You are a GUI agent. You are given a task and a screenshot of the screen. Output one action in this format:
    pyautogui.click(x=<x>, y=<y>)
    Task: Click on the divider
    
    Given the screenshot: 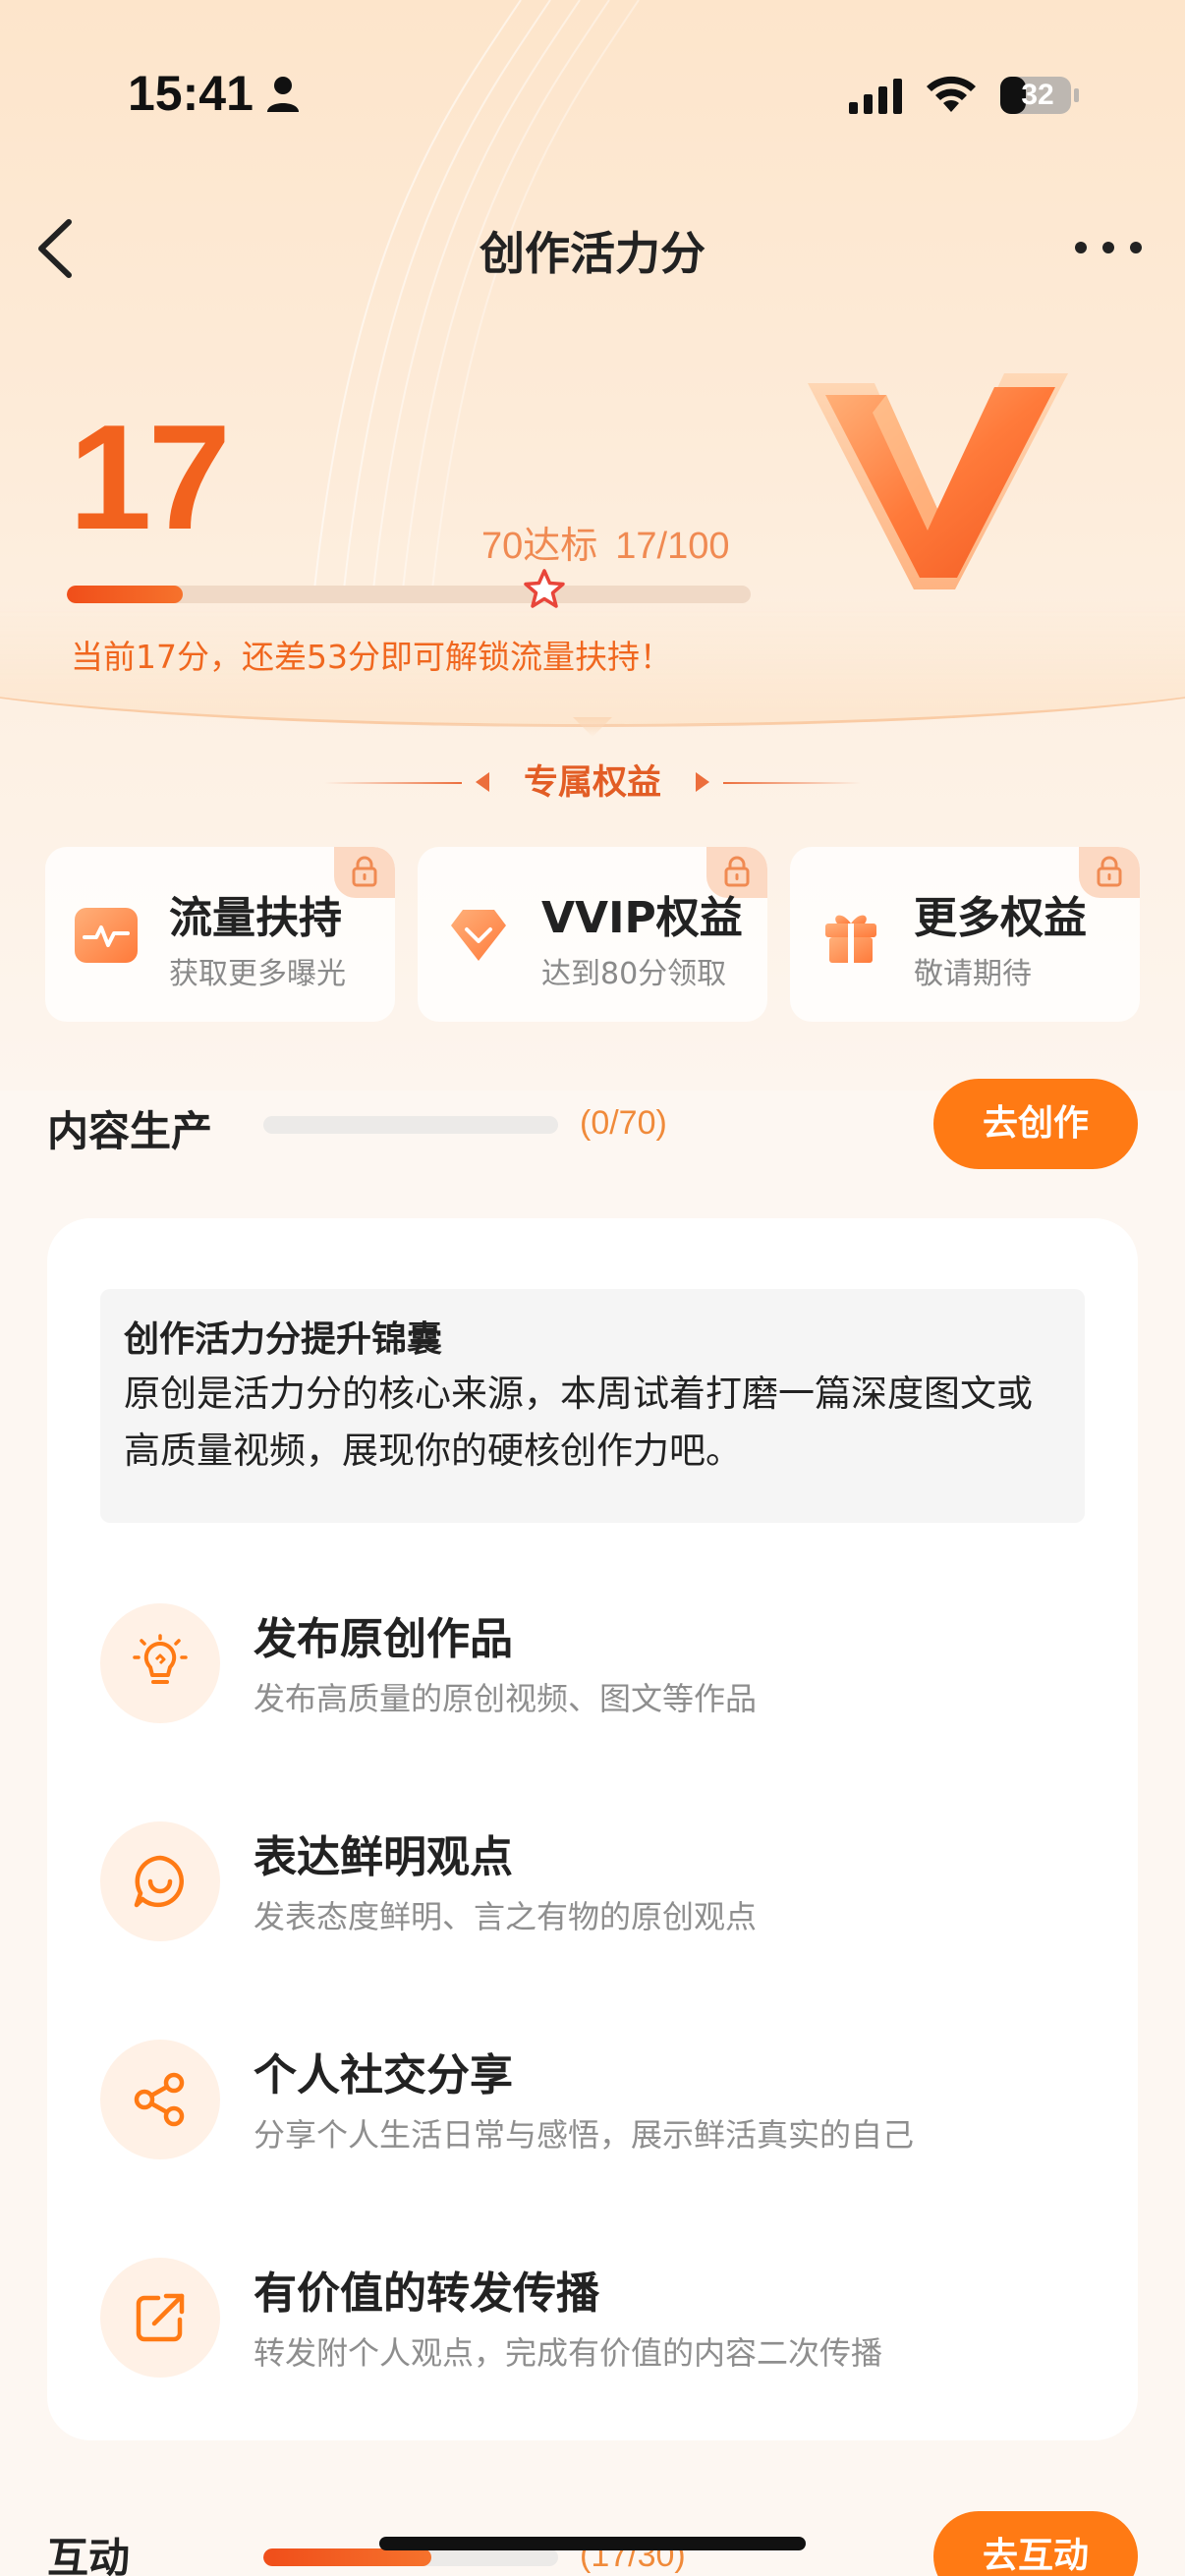 What is the action you would take?
    pyautogui.click(x=792, y=783)
    